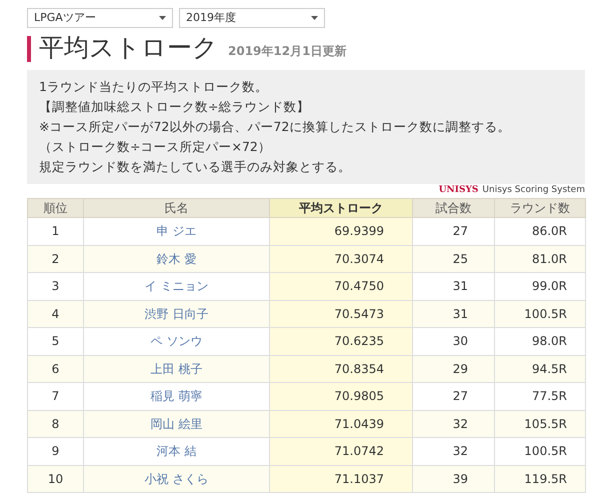 Image resolution: width=600 pixels, height=496 pixels. Describe the element at coordinates (177, 286) in the screenshot. I see `player-link: イ ミニョン` at that location.